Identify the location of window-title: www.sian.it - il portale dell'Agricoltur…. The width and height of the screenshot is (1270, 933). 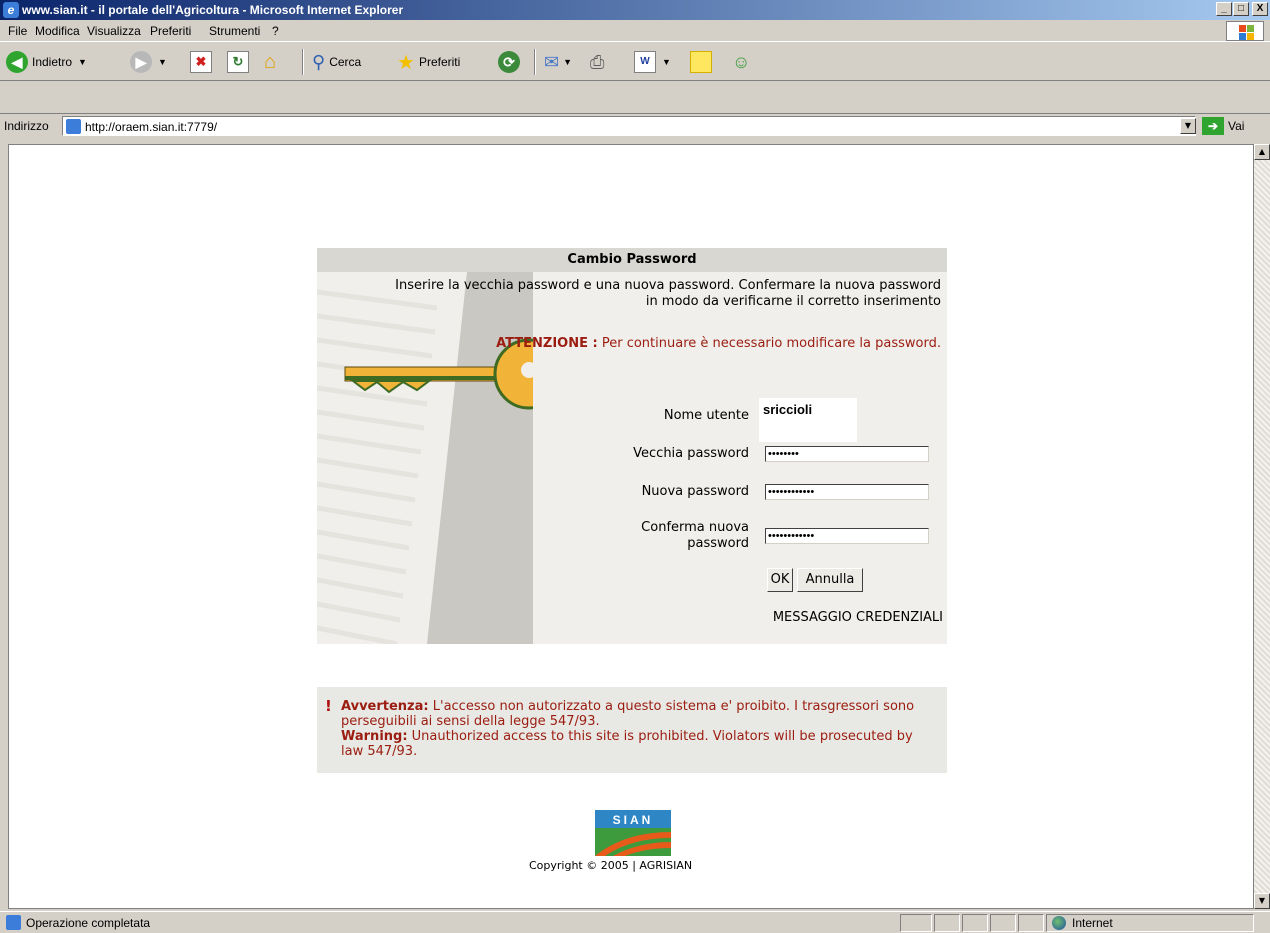
(213, 10).